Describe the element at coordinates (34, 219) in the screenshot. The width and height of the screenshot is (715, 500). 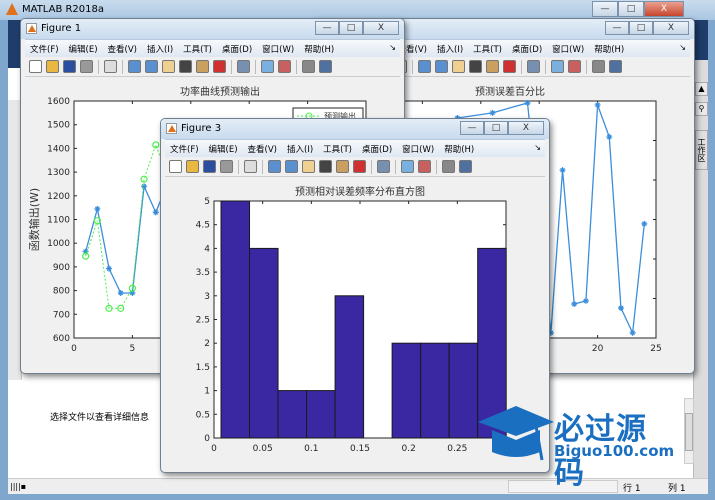
I see `y-axis-label: 函数输出(W)` at that location.